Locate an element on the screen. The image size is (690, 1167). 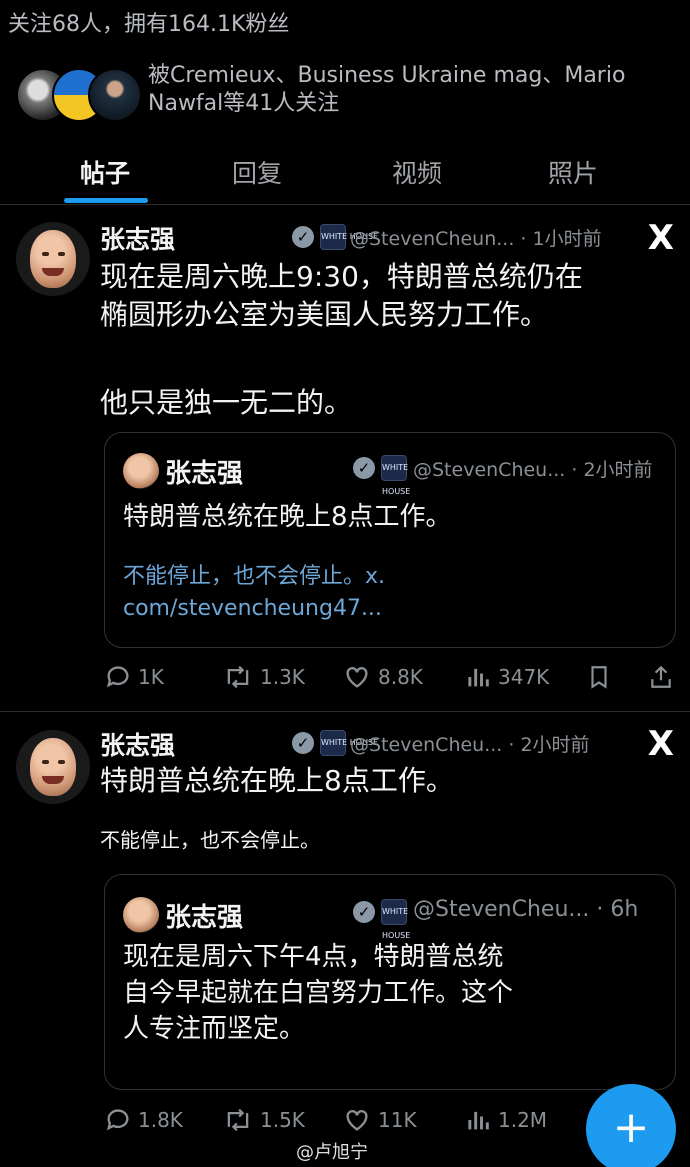
author-handle-time: @StevenCheu... · 2小时前 is located at coordinates (470, 743).